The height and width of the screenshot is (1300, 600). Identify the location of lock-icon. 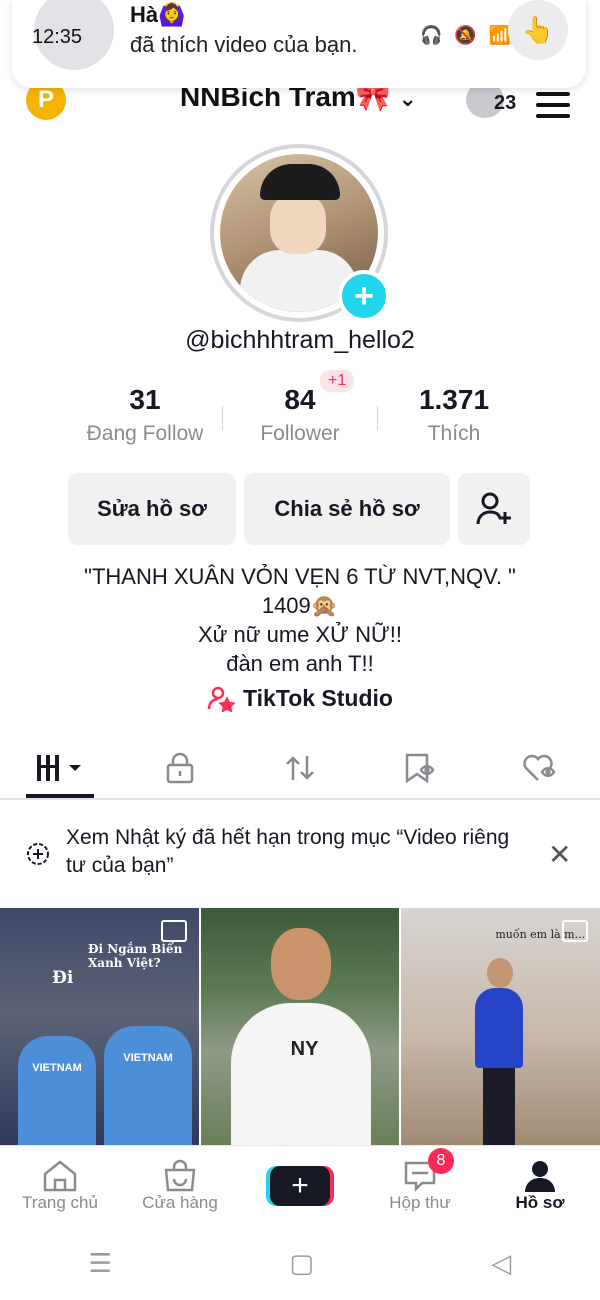
(180, 768).